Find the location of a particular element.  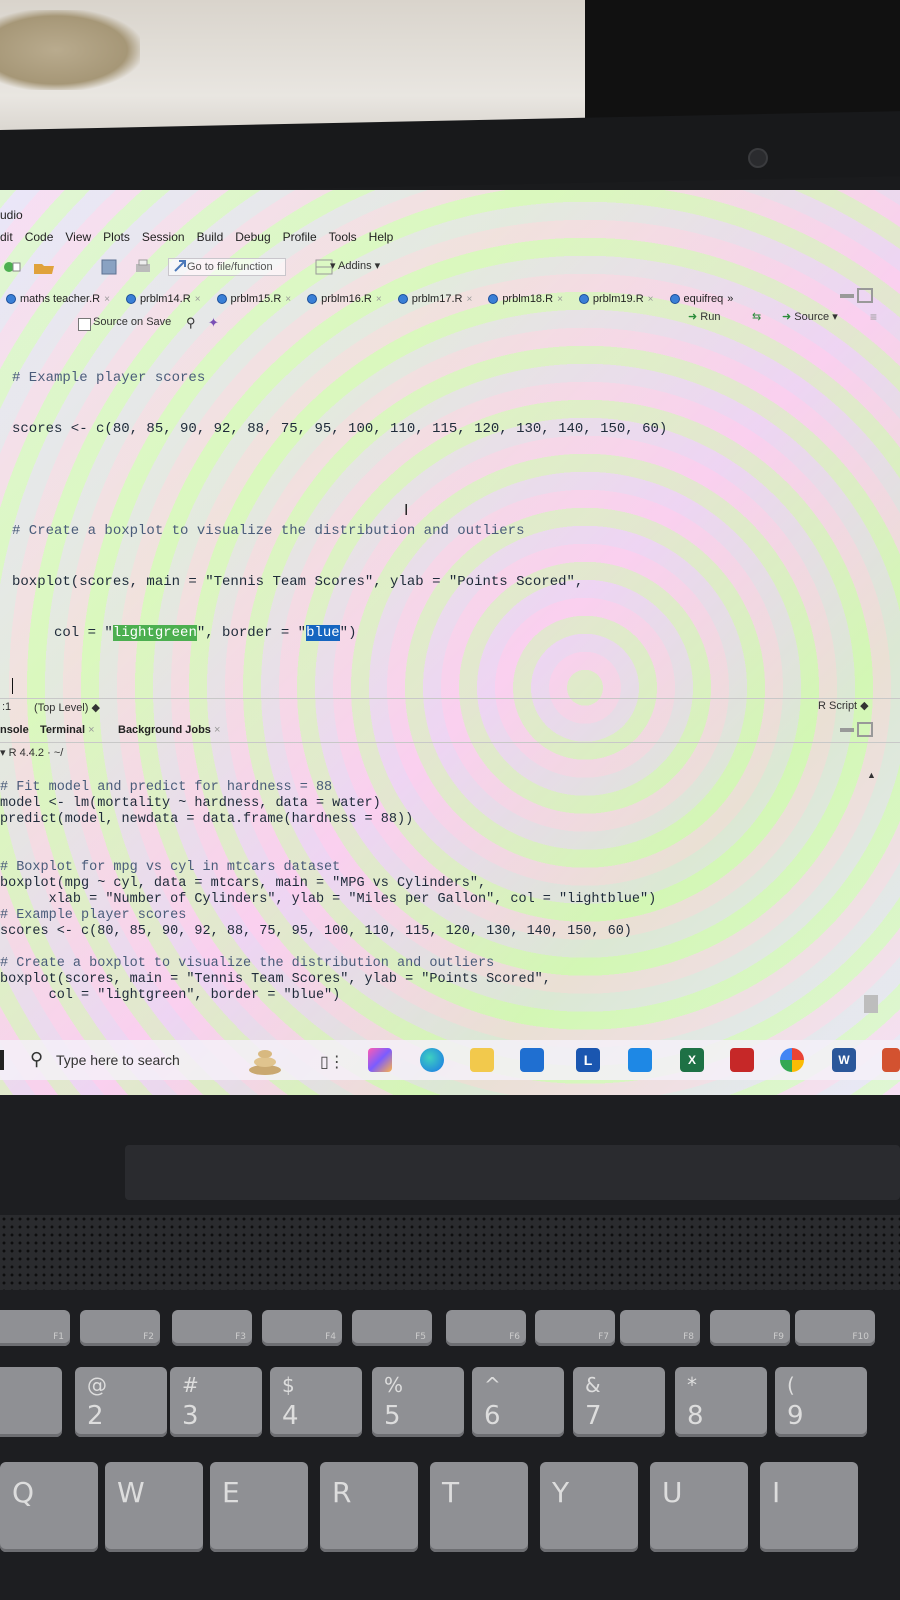

magic-wand-icon: ✦ is located at coordinates (213, 323).